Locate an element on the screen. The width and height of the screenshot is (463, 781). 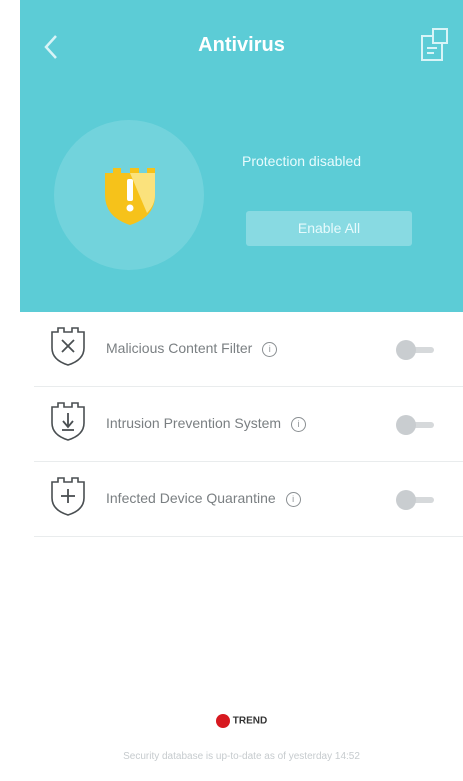
shield-warning-icon is located at coordinates (130, 196).